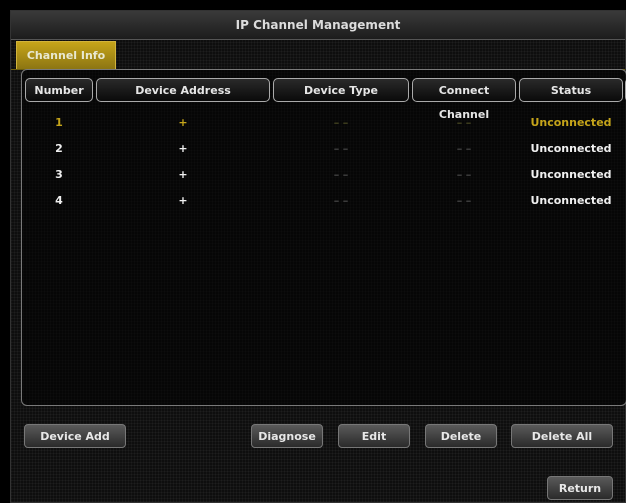 The image size is (626, 503). What do you see at coordinates (59, 174) in the screenshot?
I see `row-number: 3` at bounding box center [59, 174].